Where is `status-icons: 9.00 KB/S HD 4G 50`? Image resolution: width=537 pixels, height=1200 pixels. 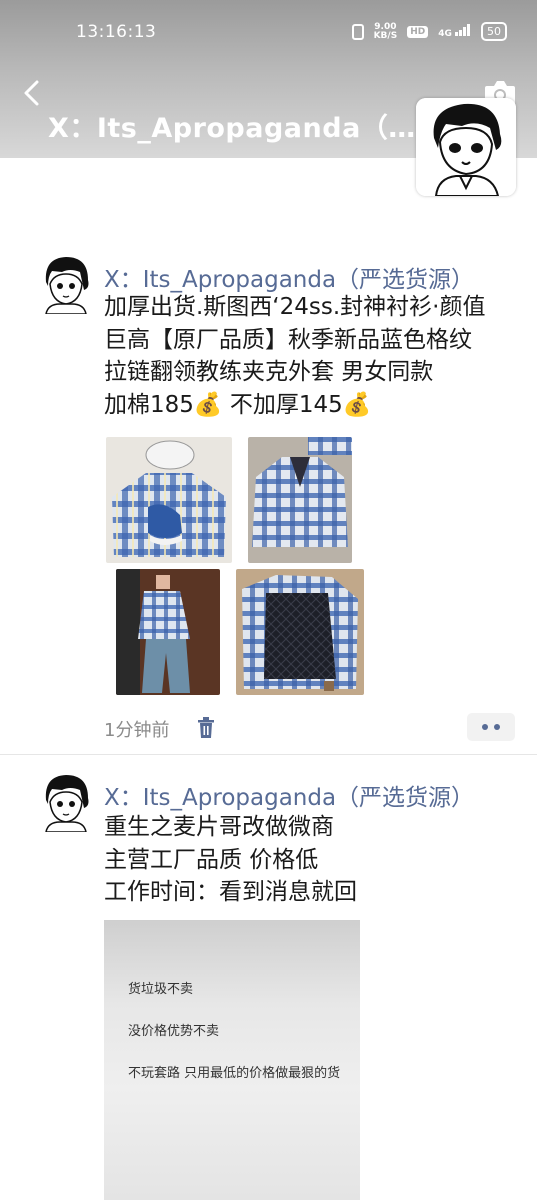 status-icons: 9.00 KB/S HD 4G 50 is located at coordinates (429, 31).